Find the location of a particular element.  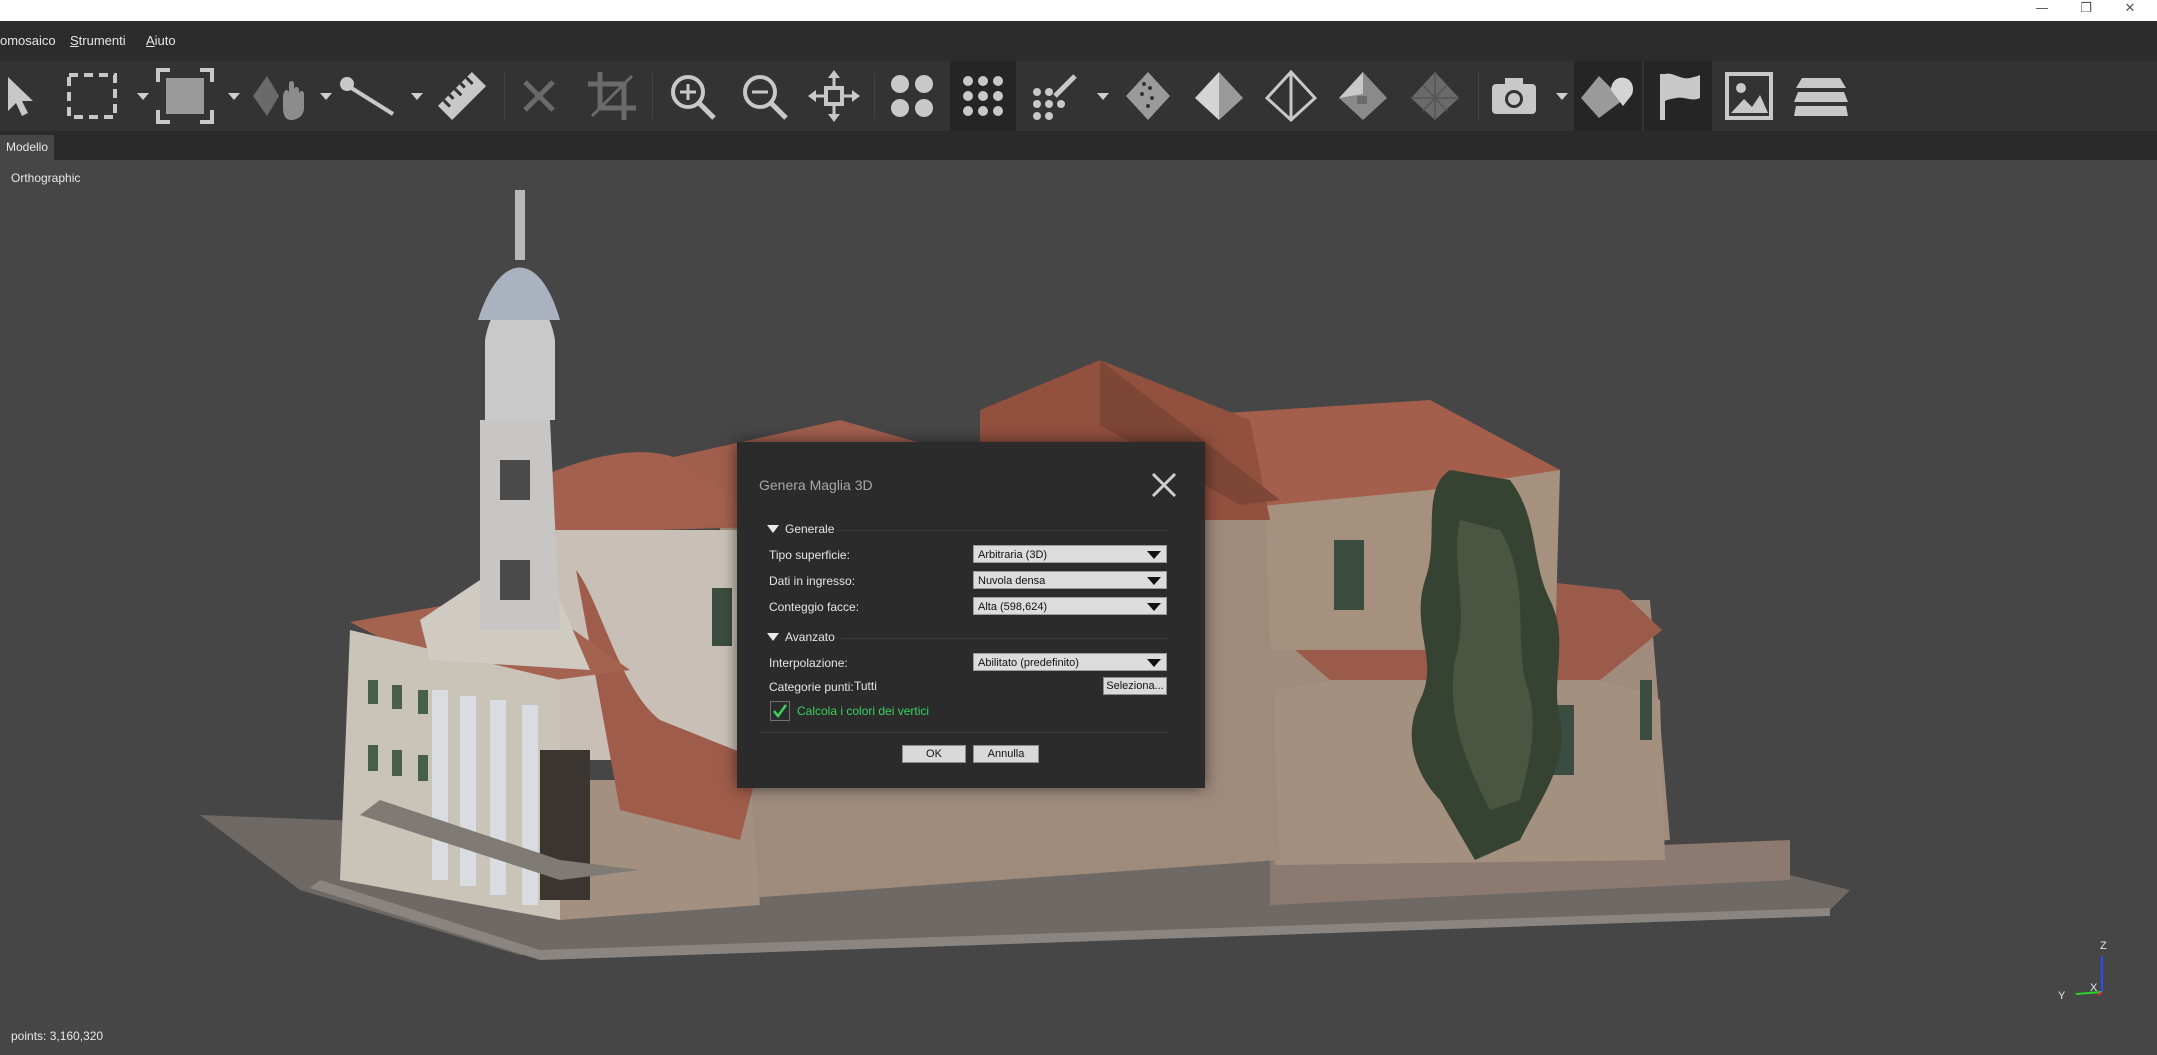

textured-model-icon is located at coordinates (1363, 96).